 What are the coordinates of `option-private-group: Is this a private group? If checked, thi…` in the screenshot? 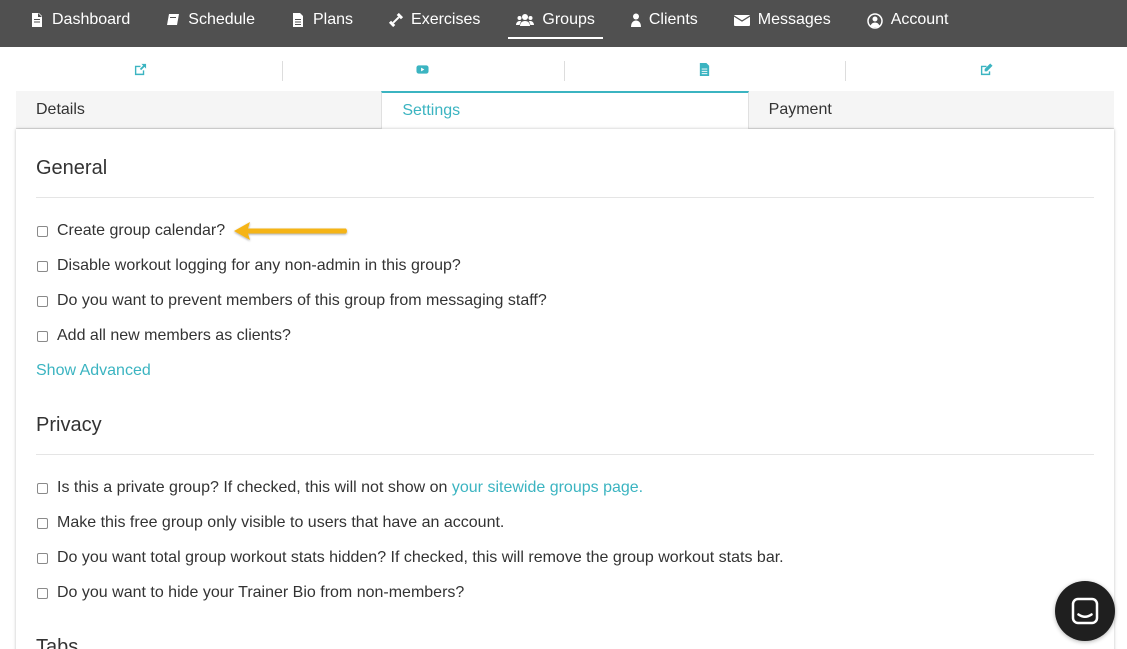 It's located at (339, 488).